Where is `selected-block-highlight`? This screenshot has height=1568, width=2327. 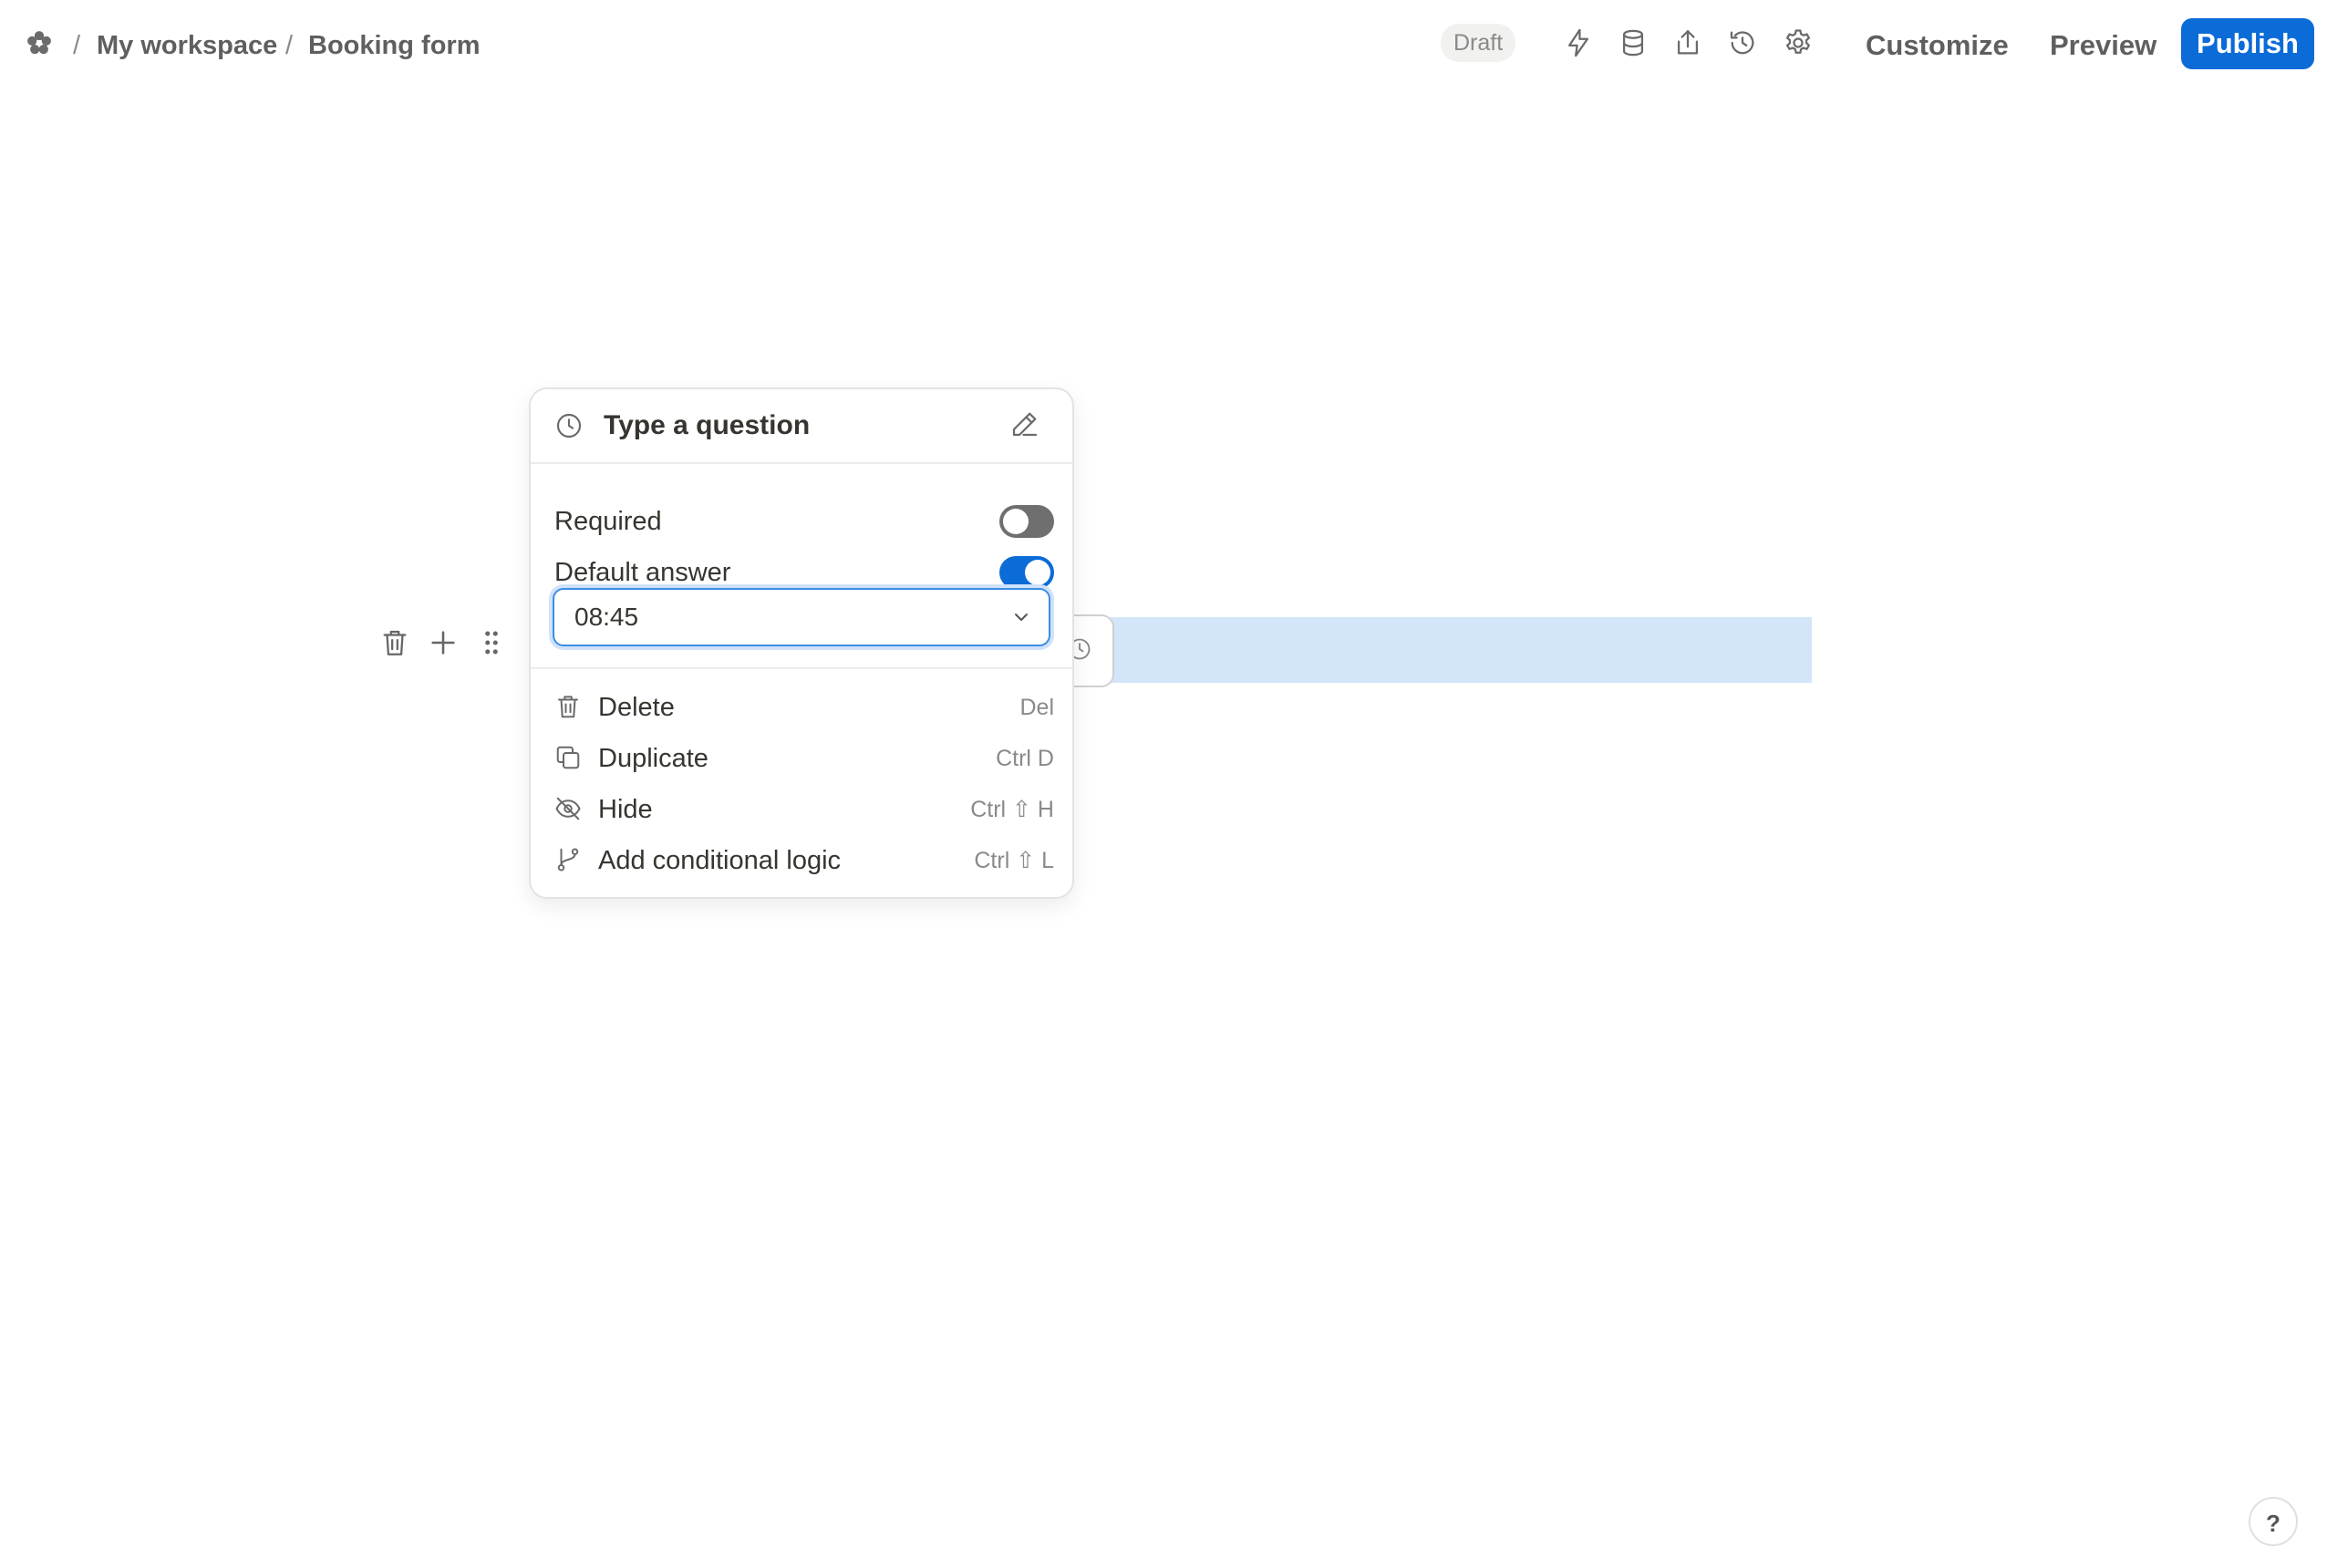 selected-block-highlight is located at coordinates (1460, 650).